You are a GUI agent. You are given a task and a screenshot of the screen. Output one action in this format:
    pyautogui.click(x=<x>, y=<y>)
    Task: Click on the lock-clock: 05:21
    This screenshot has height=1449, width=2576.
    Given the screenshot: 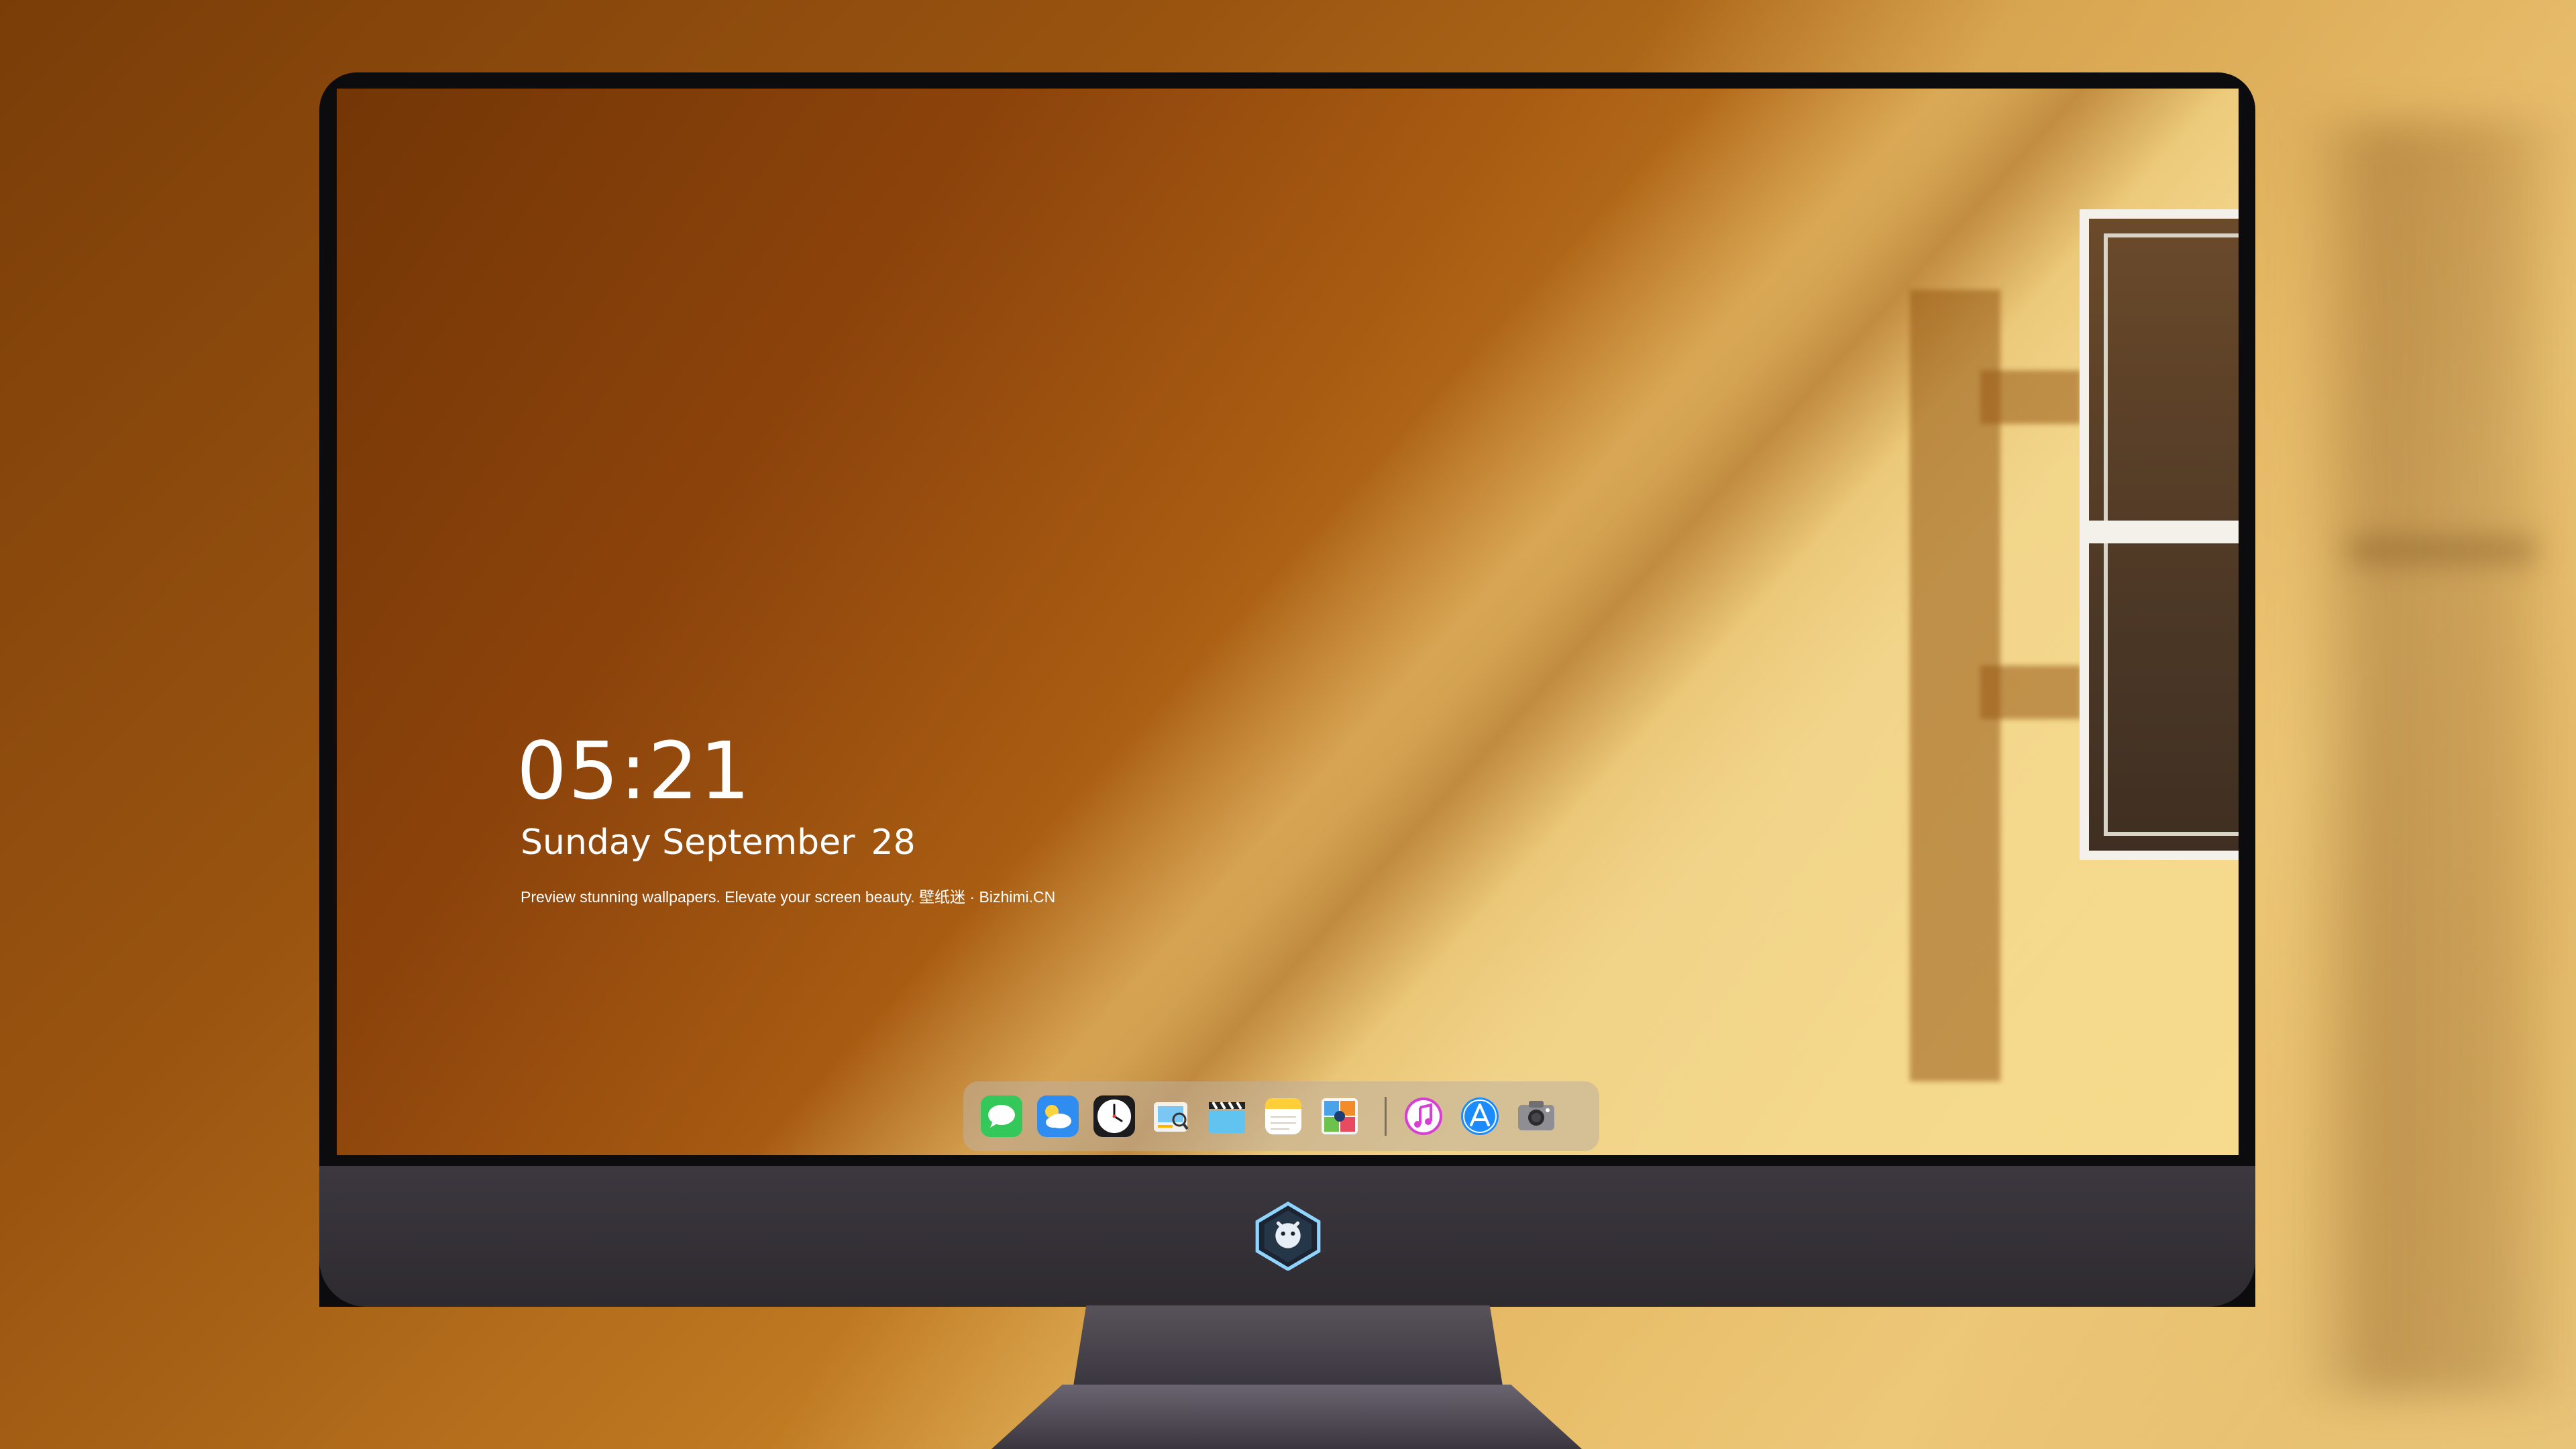 What is the action you would take?
    pyautogui.click(x=634, y=770)
    